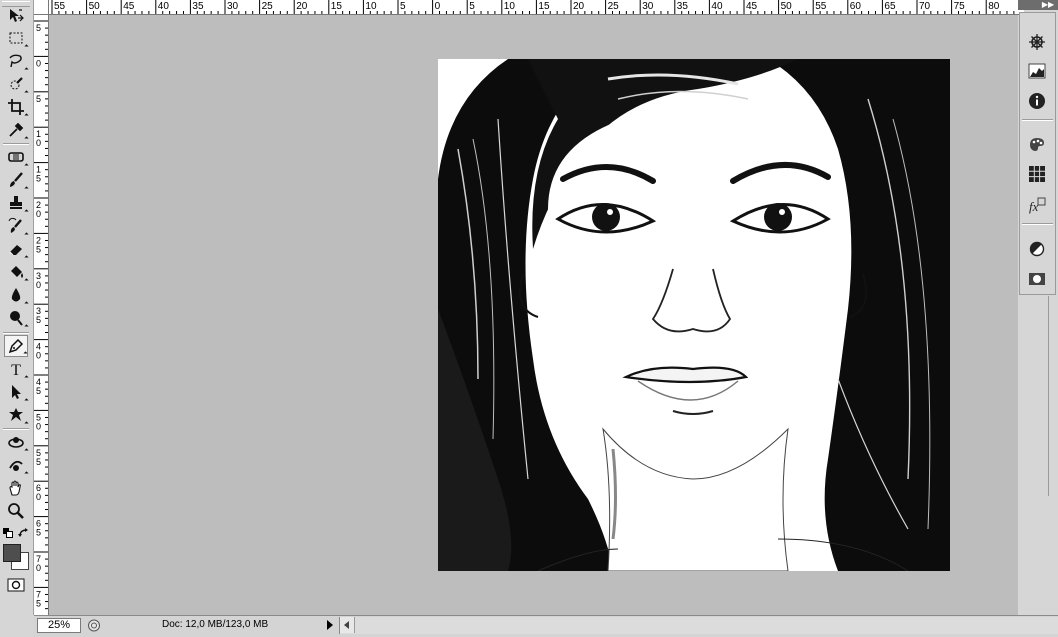 This screenshot has height=637, width=1058. I want to click on ruler-label: 60, so click(856, 6).